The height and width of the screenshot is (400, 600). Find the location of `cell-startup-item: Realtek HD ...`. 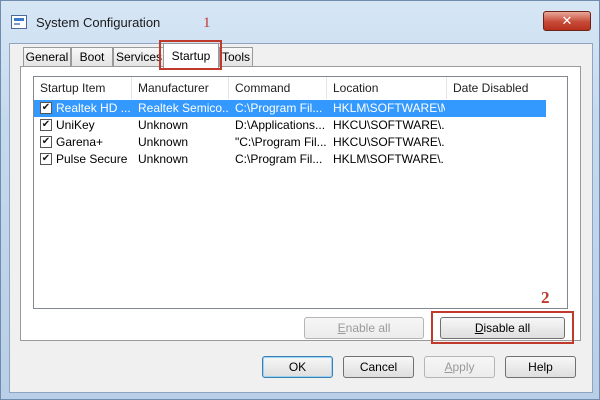

cell-startup-item: Realtek HD ... is located at coordinates (93, 108).